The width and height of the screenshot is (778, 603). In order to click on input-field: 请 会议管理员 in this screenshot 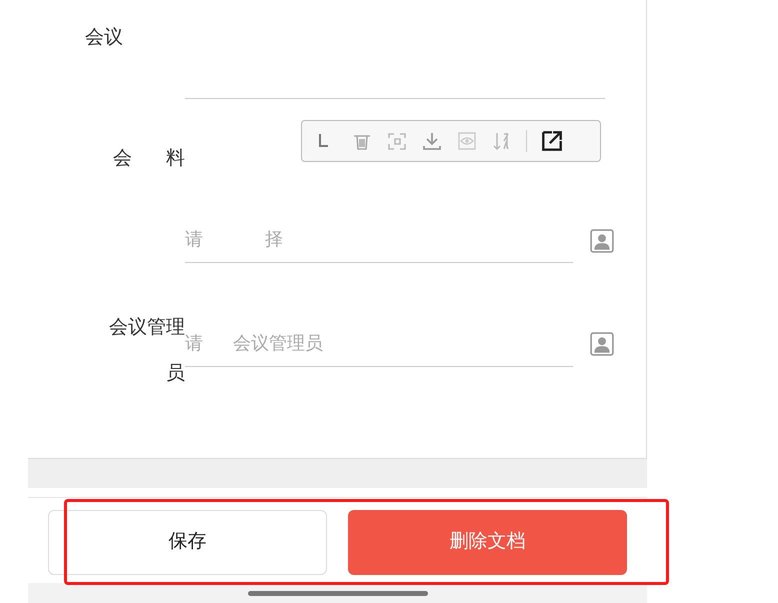, I will do `click(379, 344)`.